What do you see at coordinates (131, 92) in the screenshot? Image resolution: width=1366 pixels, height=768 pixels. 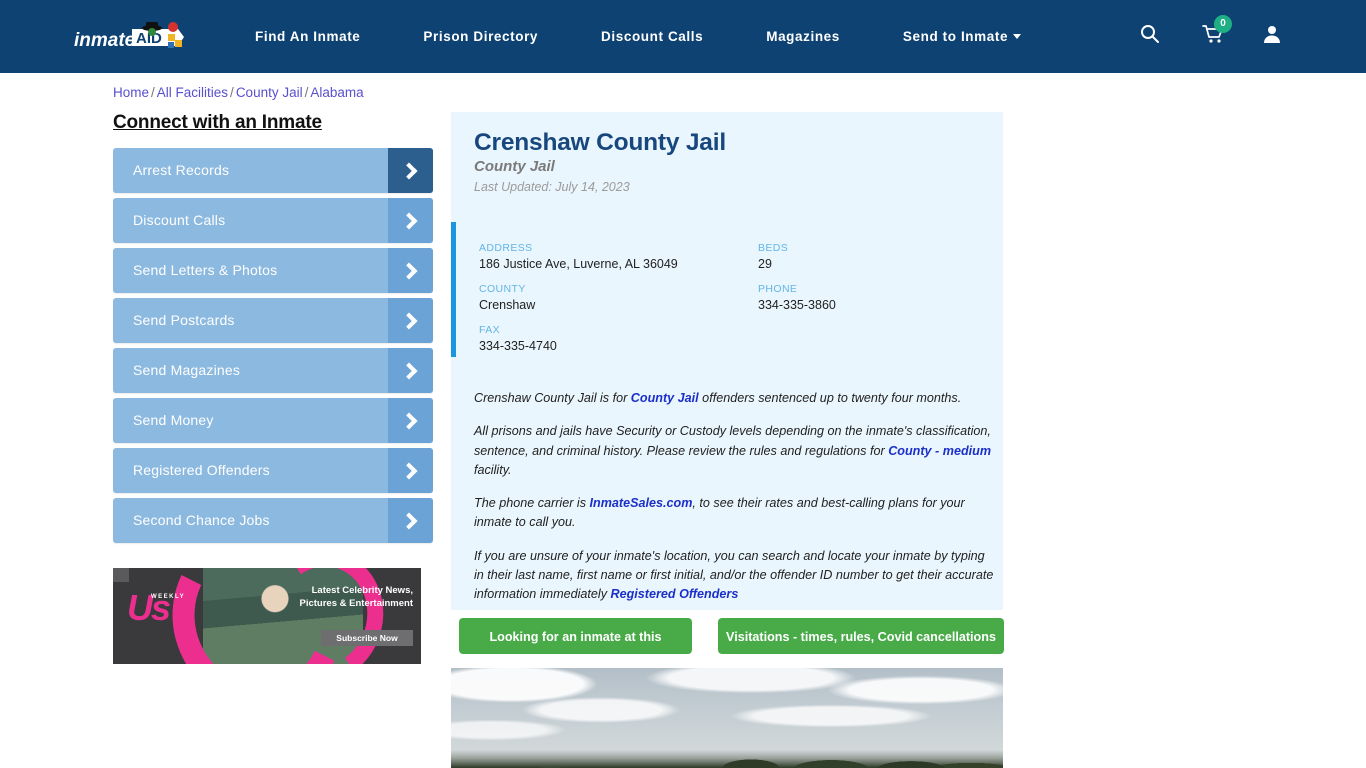 I see `breadcrumb-home: Home` at bounding box center [131, 92].